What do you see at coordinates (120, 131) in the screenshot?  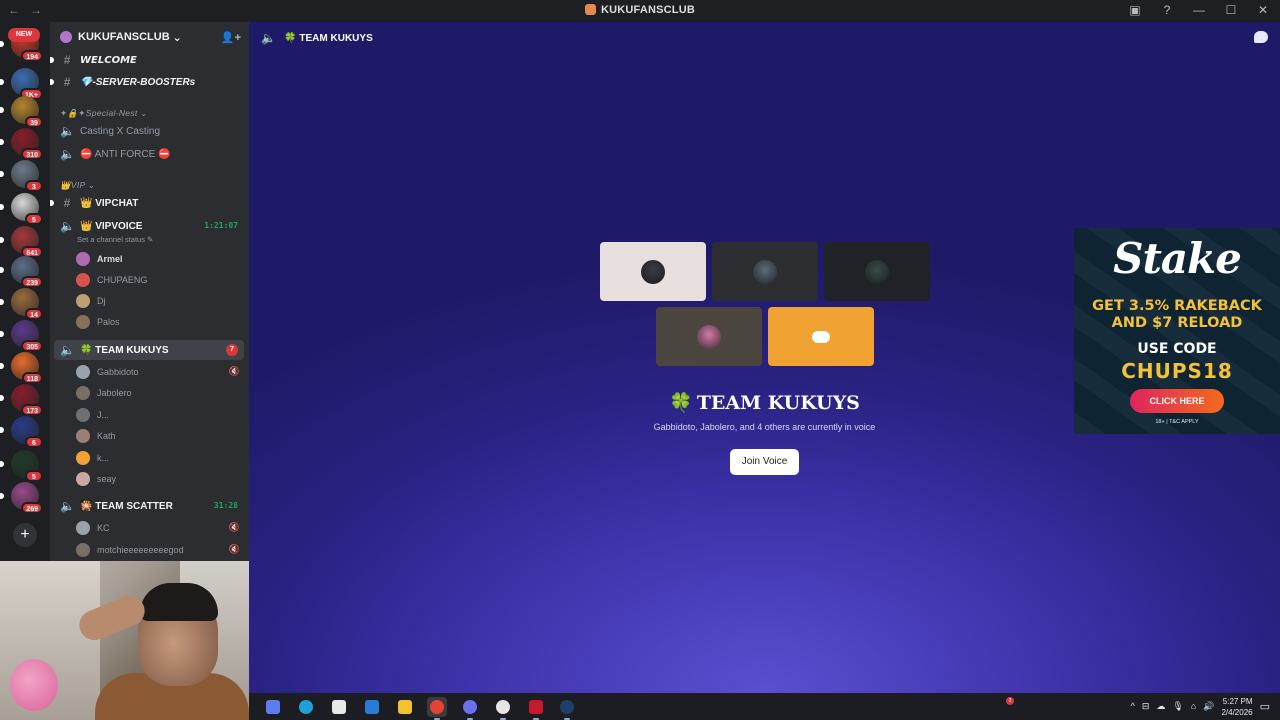 I see `channel-label: Casting X Casting` at bounding box center [120, 131].